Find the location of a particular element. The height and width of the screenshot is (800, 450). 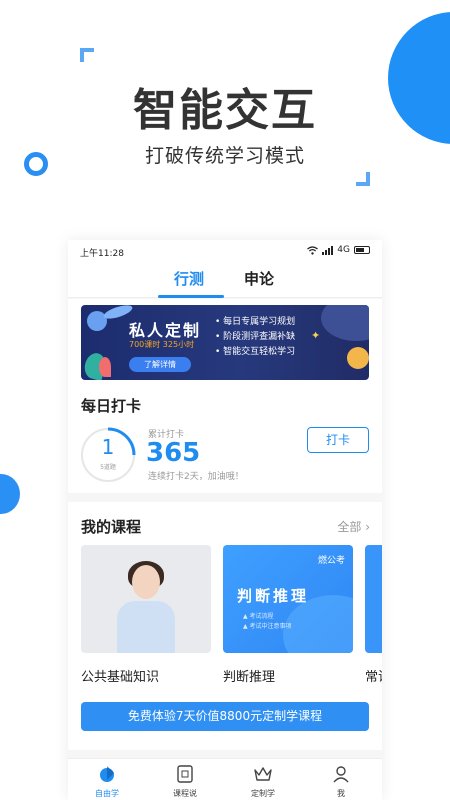

banner-title: 私人定制 is located at coordinates (165, 330).